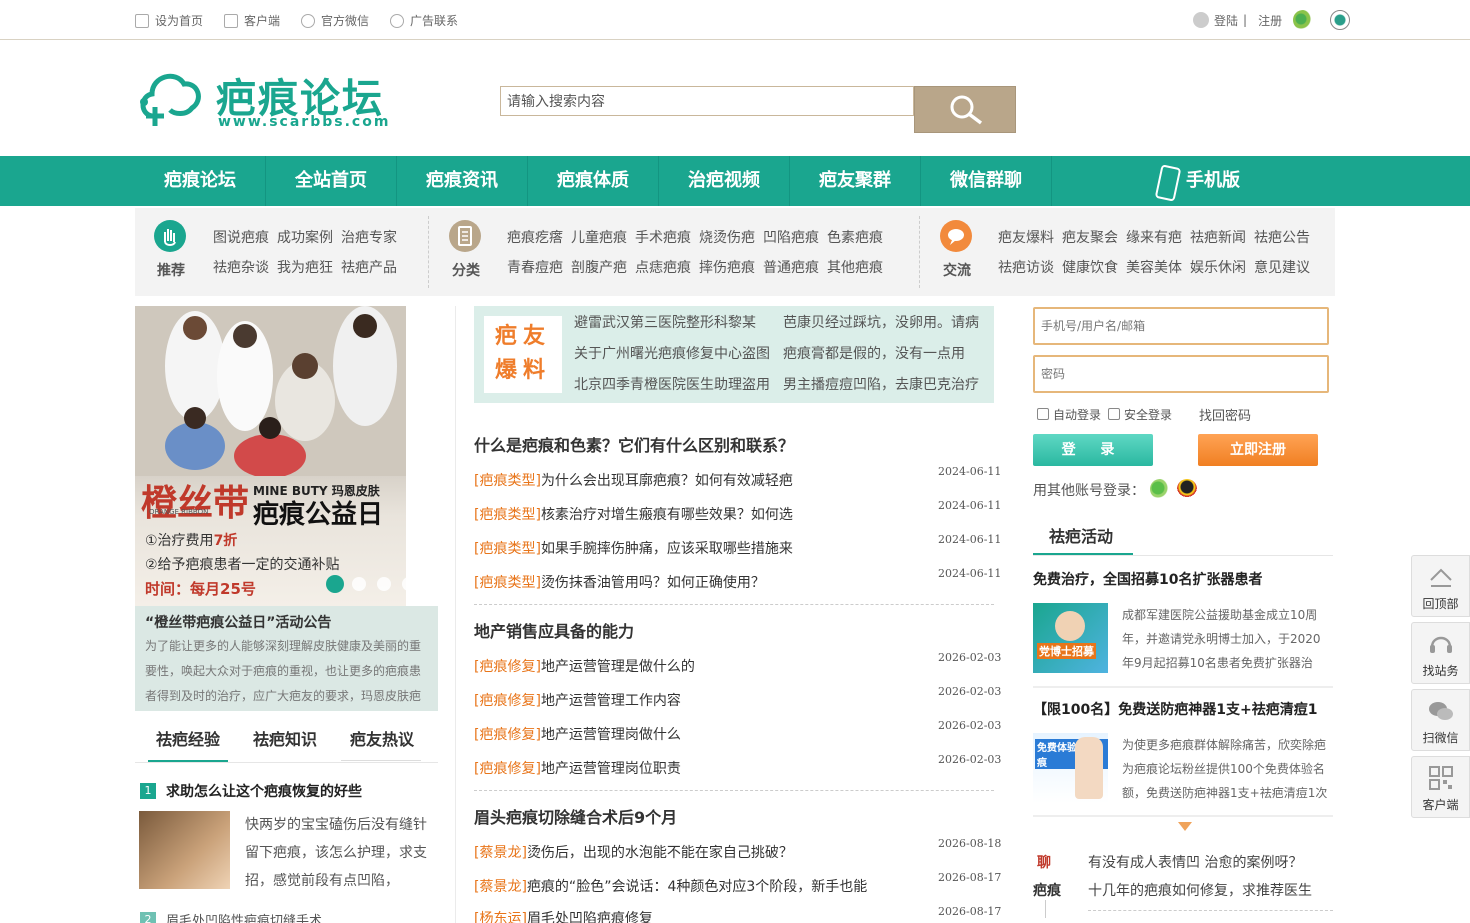 The height and width of the screenshot is (923, 1470). Describe the element at coordinates (575, 816) in the screenshot. I see `section-title: 眉头疤痕切除缝合术后9个月` at that location.